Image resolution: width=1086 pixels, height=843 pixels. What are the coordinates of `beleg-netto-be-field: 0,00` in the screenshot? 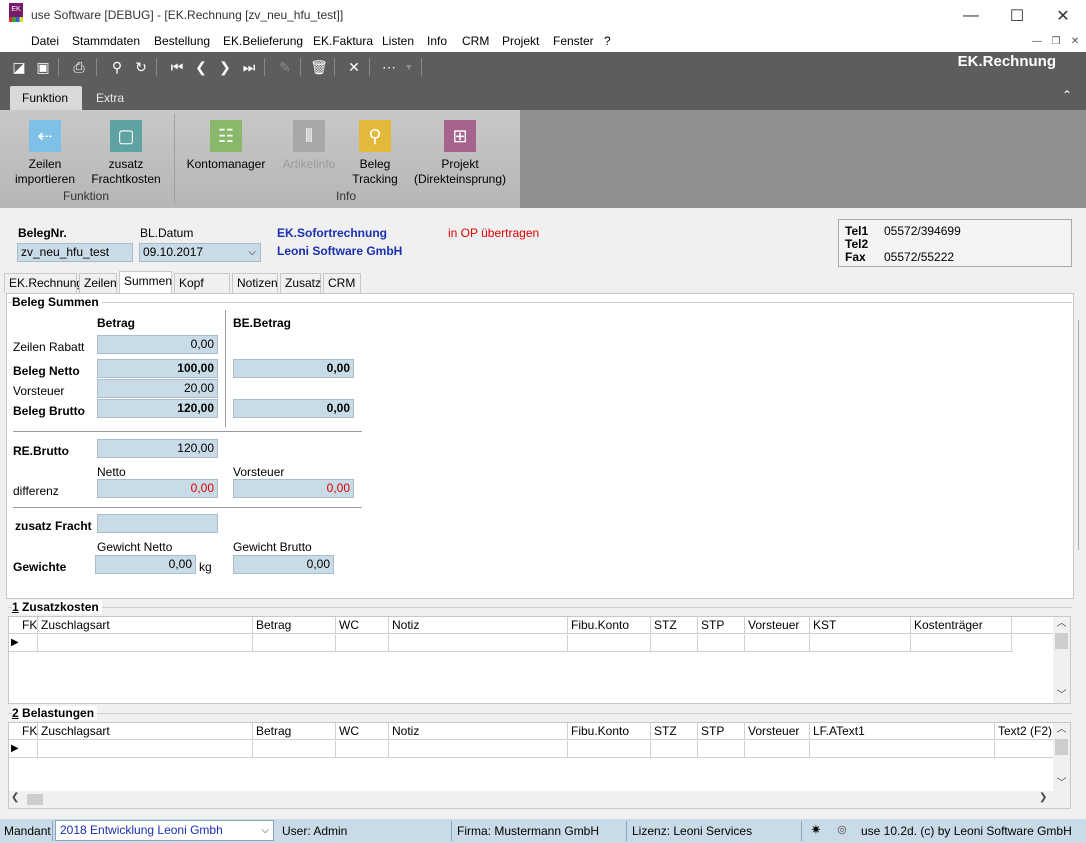 It's located at (293, 368).